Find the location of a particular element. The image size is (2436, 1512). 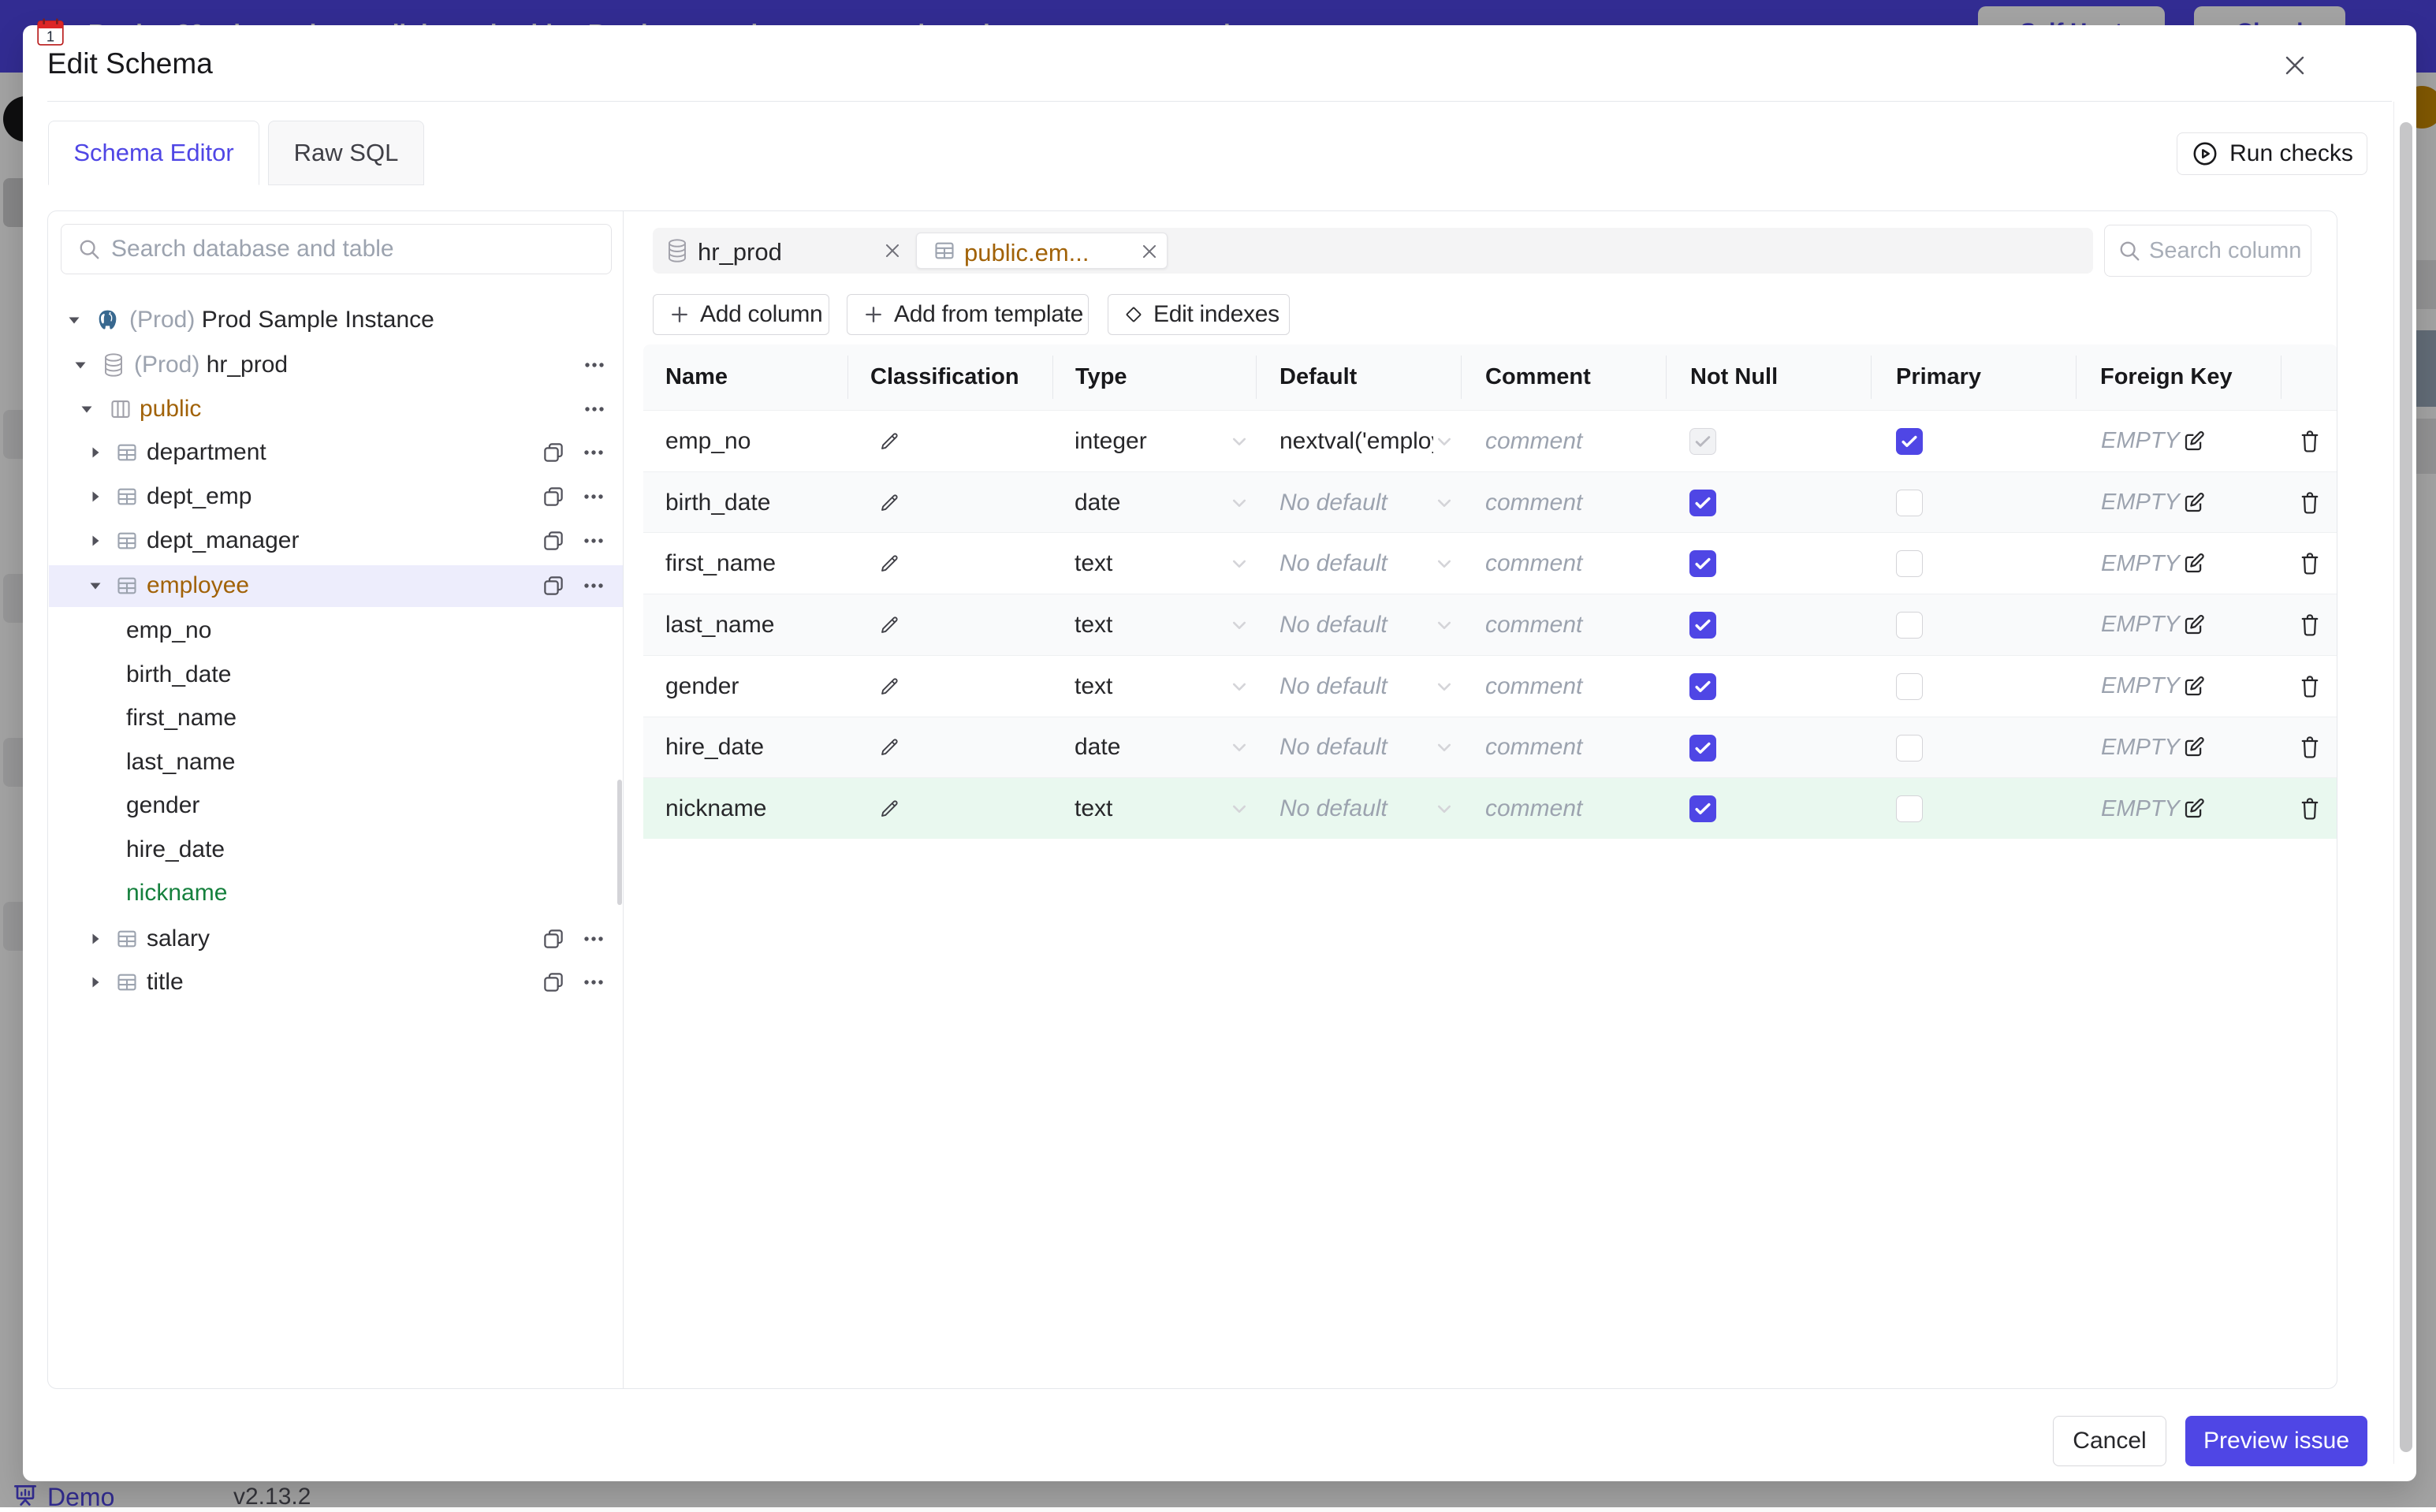

svg-text: 1 is located at coordinates (50, 37).